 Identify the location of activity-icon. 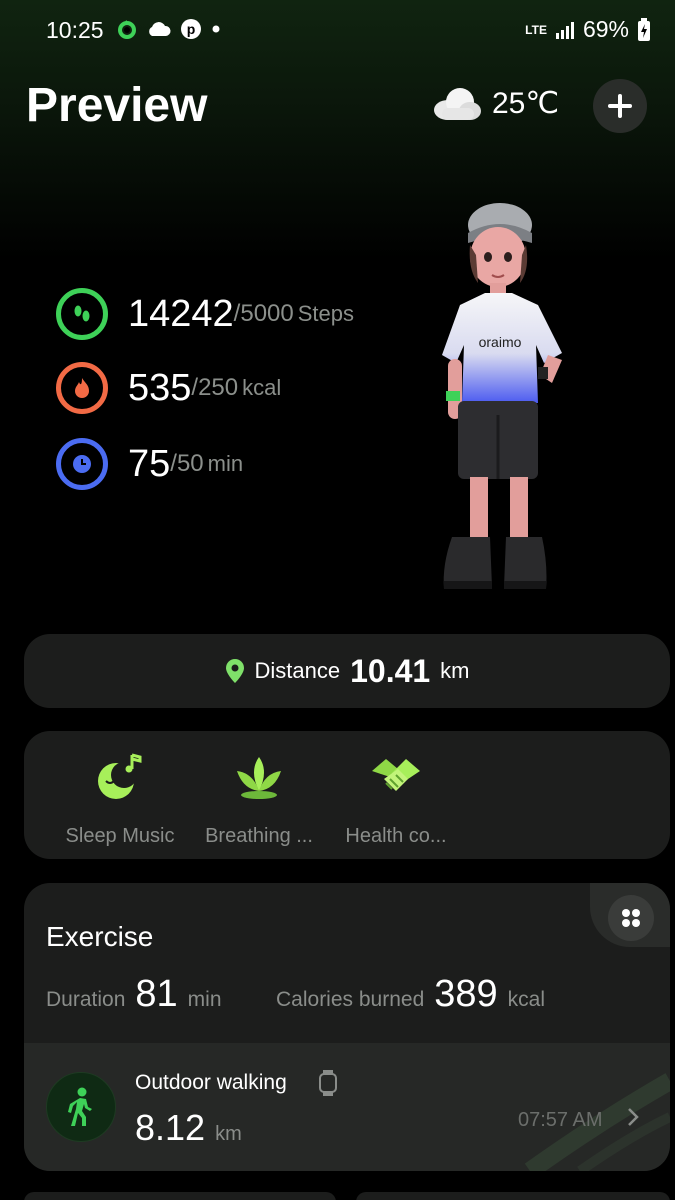
(81, 1107).